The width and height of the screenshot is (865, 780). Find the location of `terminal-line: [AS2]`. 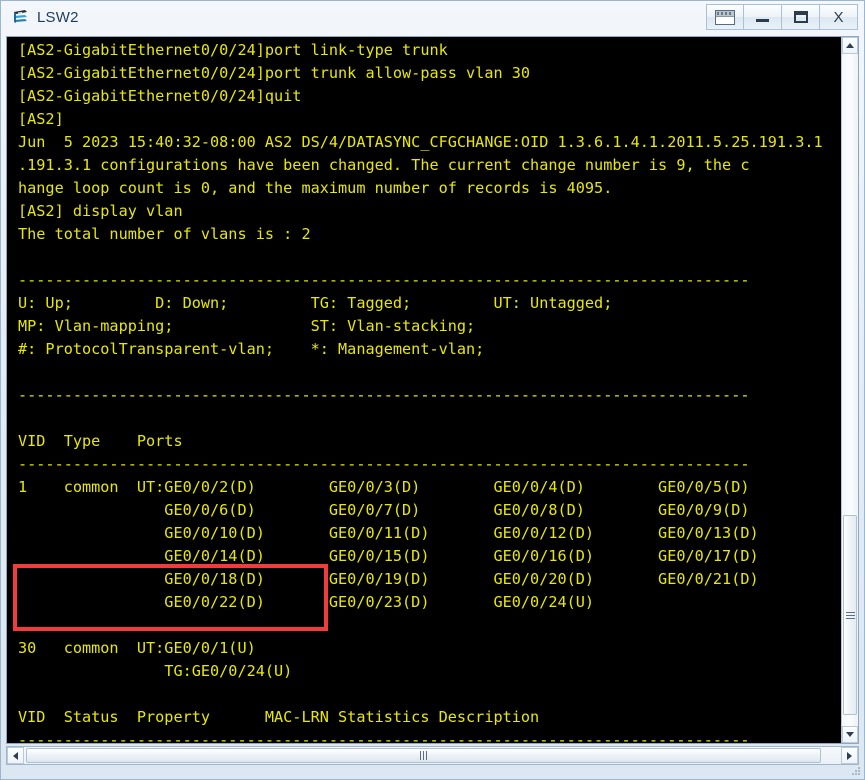

terminal-line: [AS2] is located at coordinates (41, 119).